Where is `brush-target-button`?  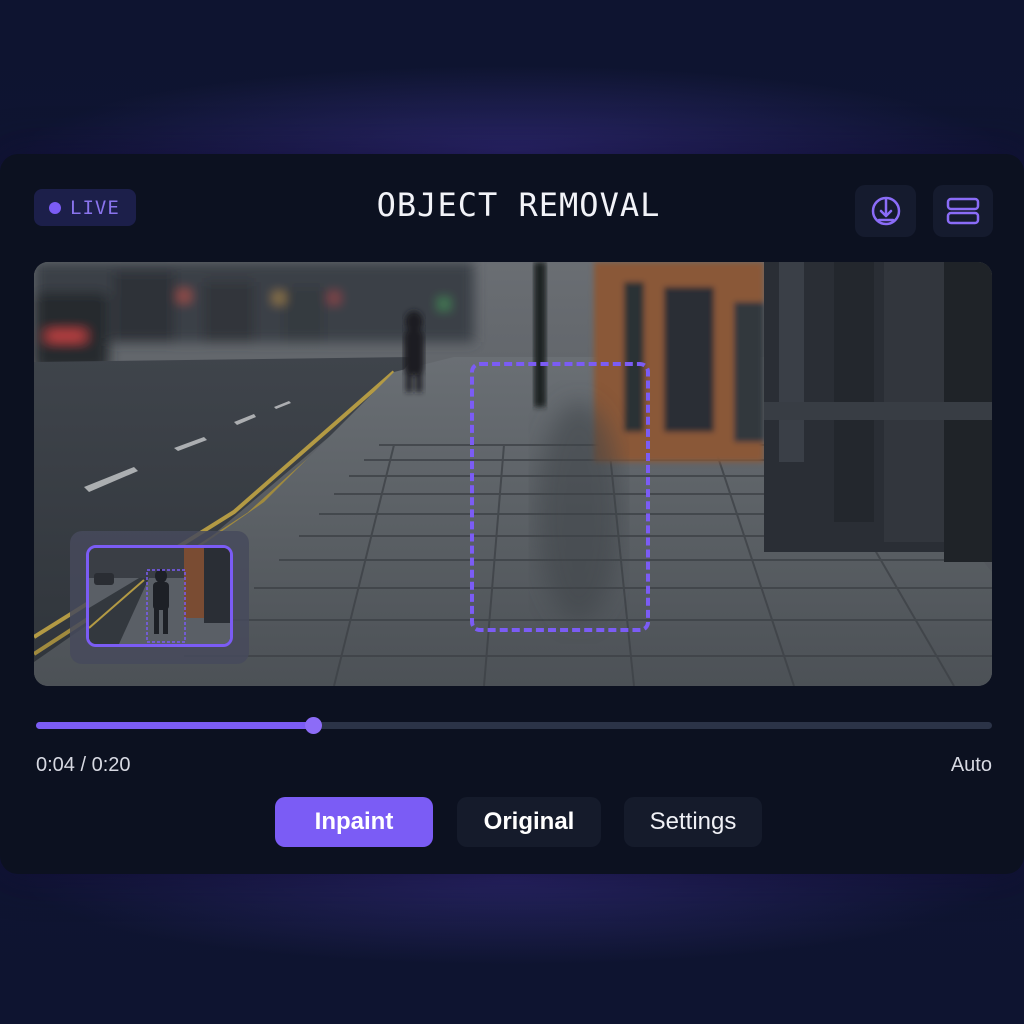 brush-target-button is located at coordinates (885, 211).